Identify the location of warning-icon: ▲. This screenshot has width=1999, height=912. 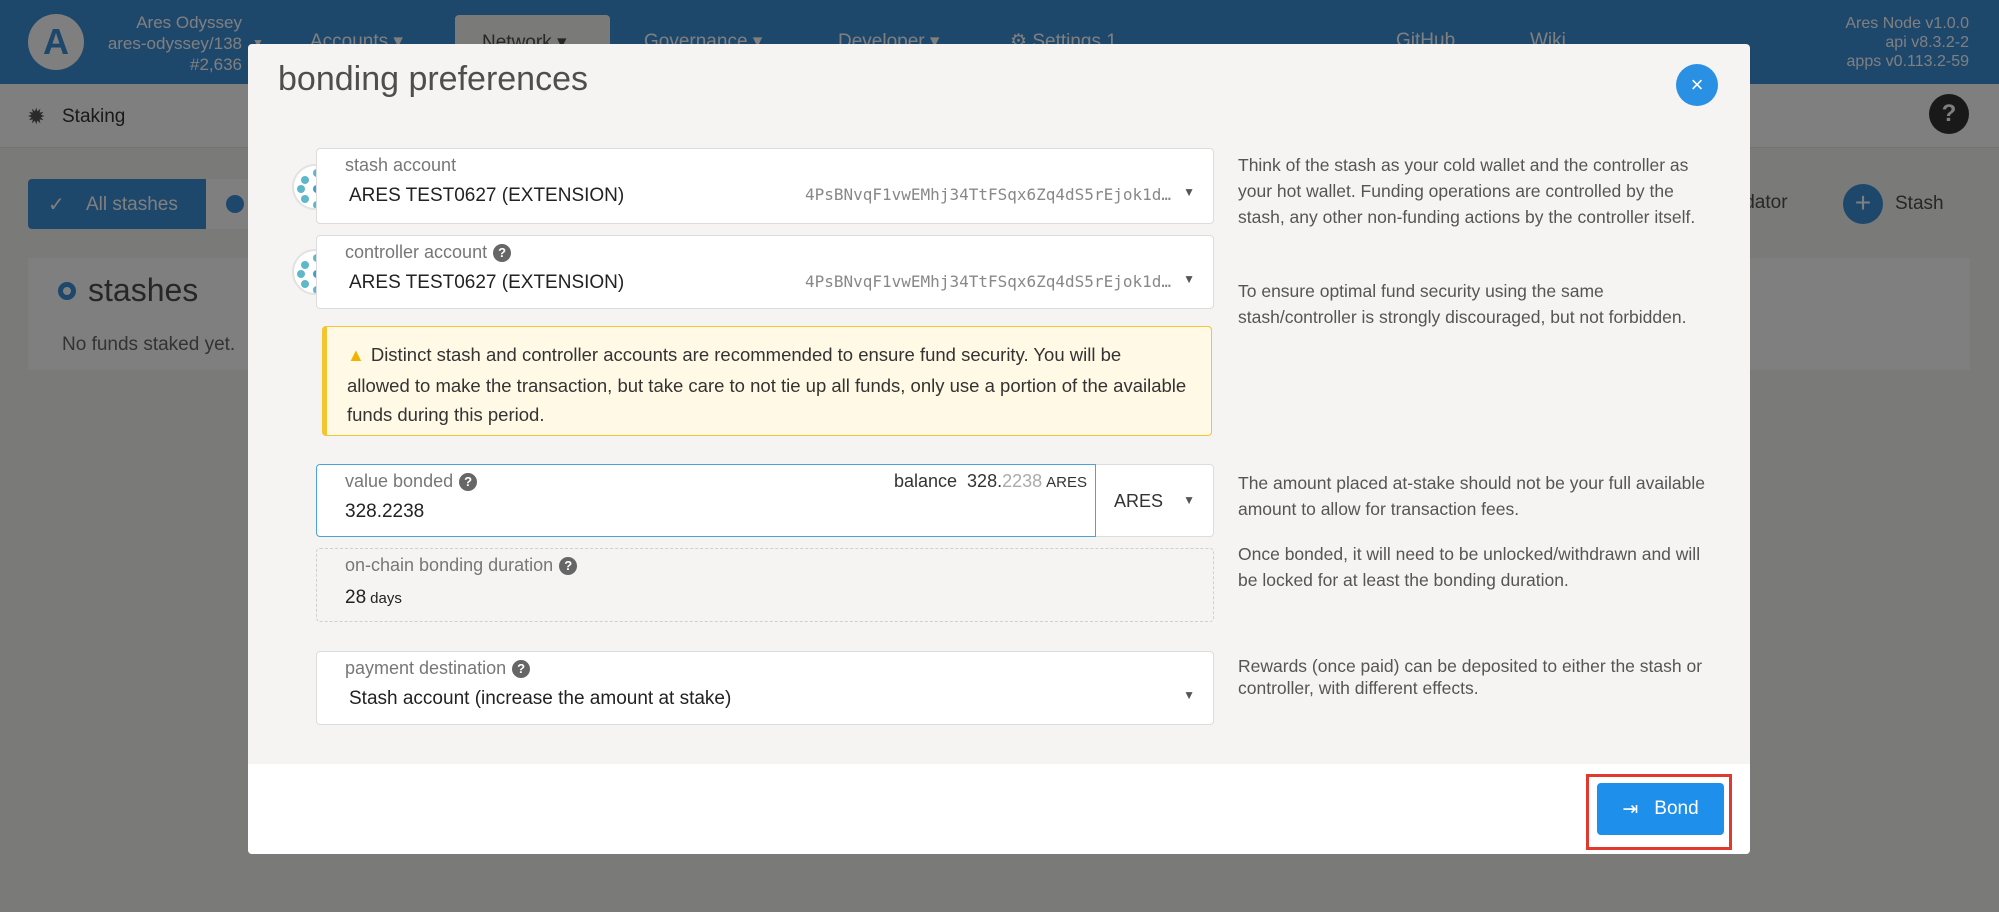
(356, 355).